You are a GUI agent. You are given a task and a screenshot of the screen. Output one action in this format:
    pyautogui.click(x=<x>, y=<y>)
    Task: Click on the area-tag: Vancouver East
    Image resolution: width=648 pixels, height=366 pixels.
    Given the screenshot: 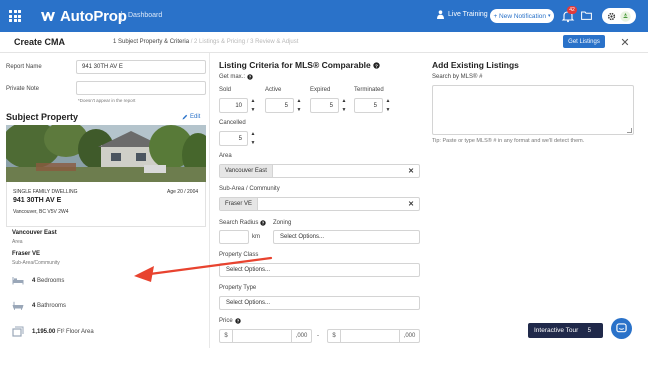 What is the action you would take?
    pyautogui.click(x=246, y=171)
    